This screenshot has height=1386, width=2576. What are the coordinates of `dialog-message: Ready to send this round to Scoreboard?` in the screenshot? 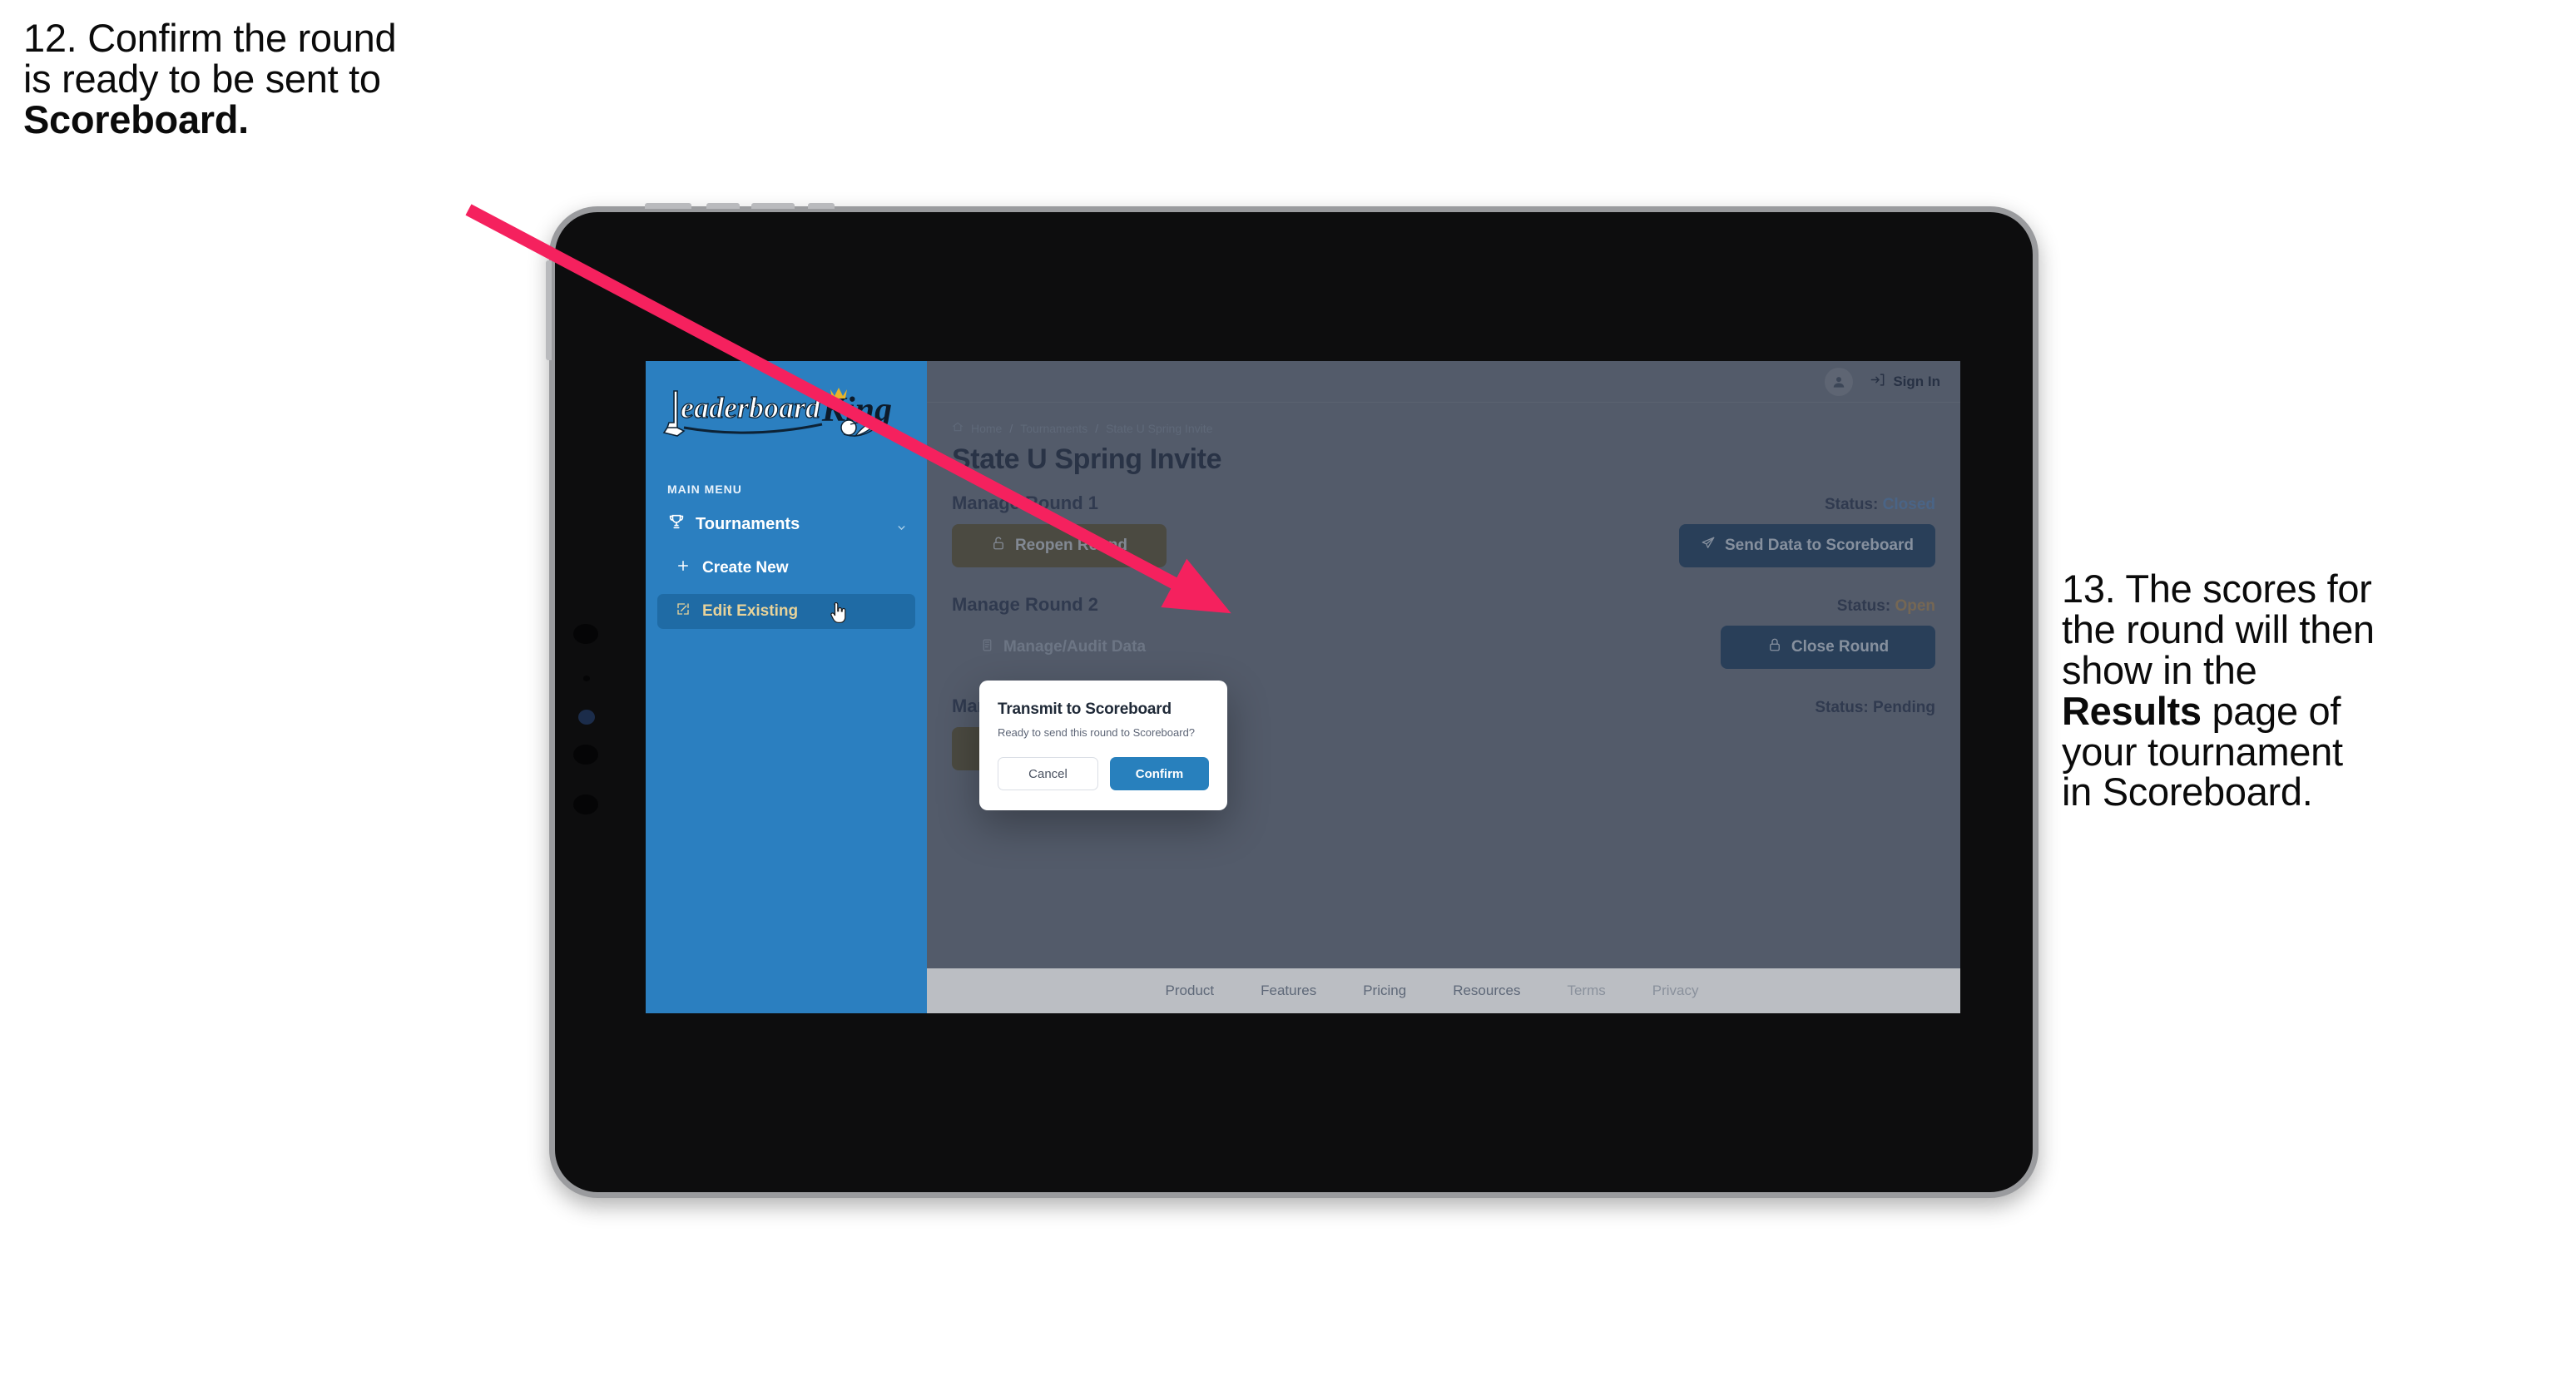 It's located at (1097, 732).